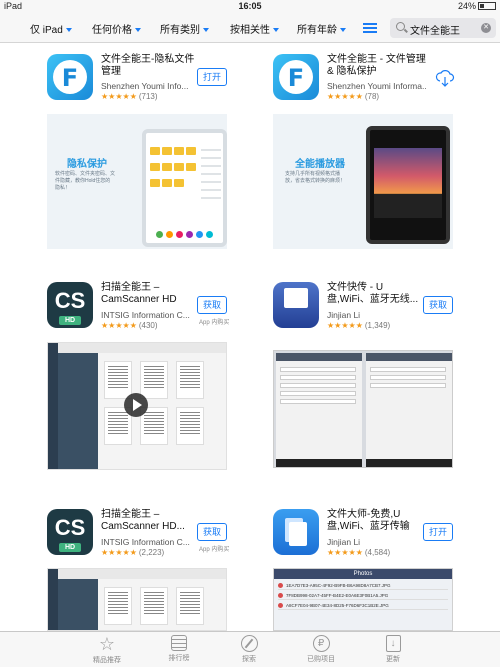 The image size is (500, 667). Describe the element at coordinates (51, 28) in the screenshot. I see `filter-device: 仅 iPad` at that location.